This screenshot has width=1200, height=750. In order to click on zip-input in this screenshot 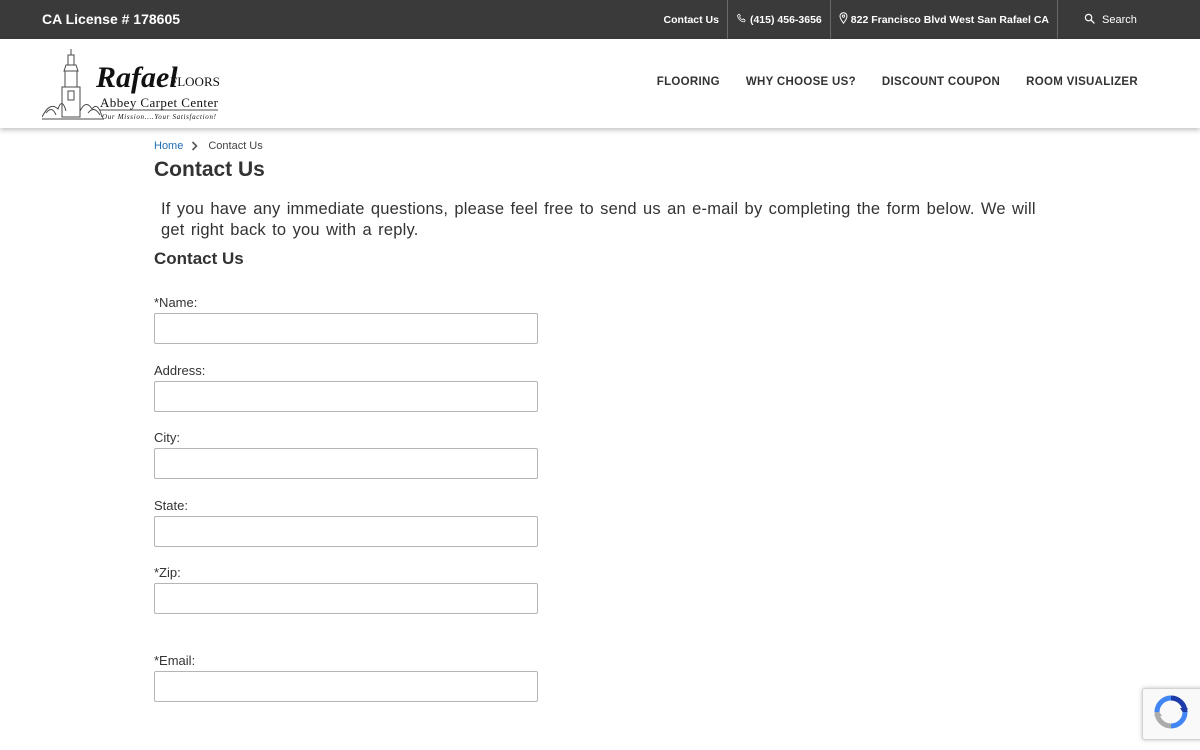, I will do `click(346, 598)`.